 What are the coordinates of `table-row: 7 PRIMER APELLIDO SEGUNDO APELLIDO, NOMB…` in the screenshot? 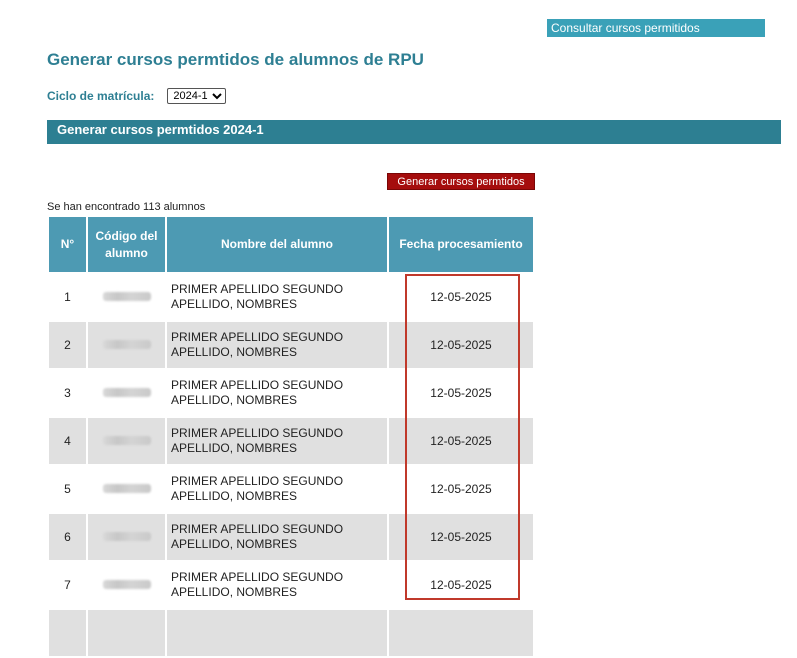 It's located at (291, 585).